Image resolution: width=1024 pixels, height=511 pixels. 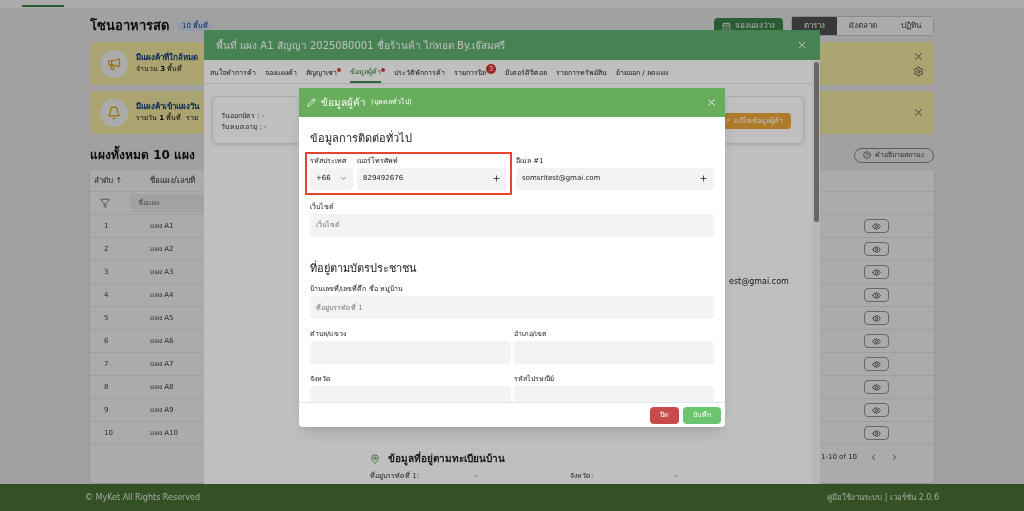 What do you see at coordinates (114, 112) in the screenshot?
I see `bell-icon` at bounding box center [114, 112].